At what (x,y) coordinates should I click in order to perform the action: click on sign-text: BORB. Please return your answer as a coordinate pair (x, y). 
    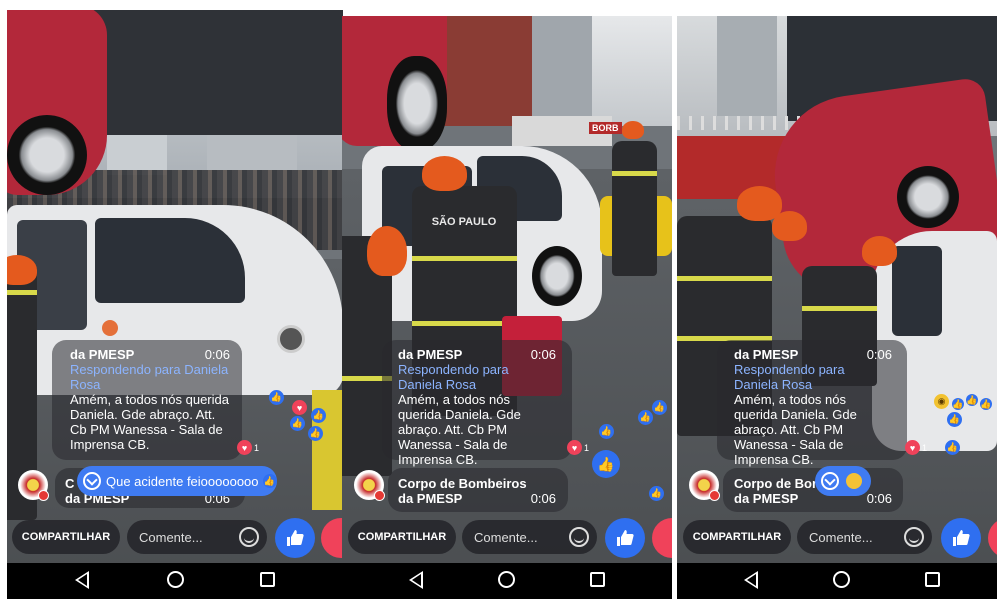
    Looking at the image, I should click on (605, 128).